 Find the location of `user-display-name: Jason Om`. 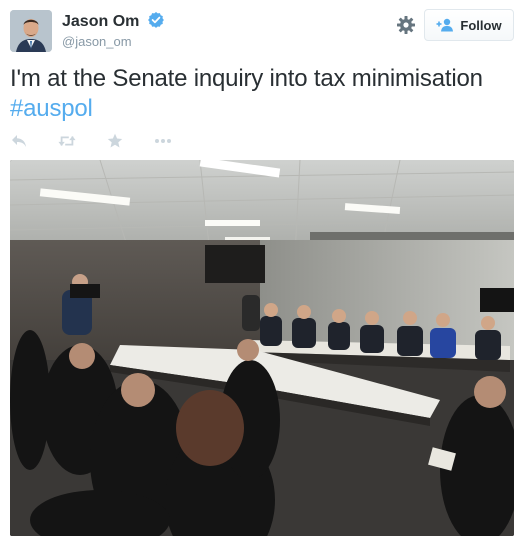

user-display-name: Jason Om is located at coordinates (113, 21).